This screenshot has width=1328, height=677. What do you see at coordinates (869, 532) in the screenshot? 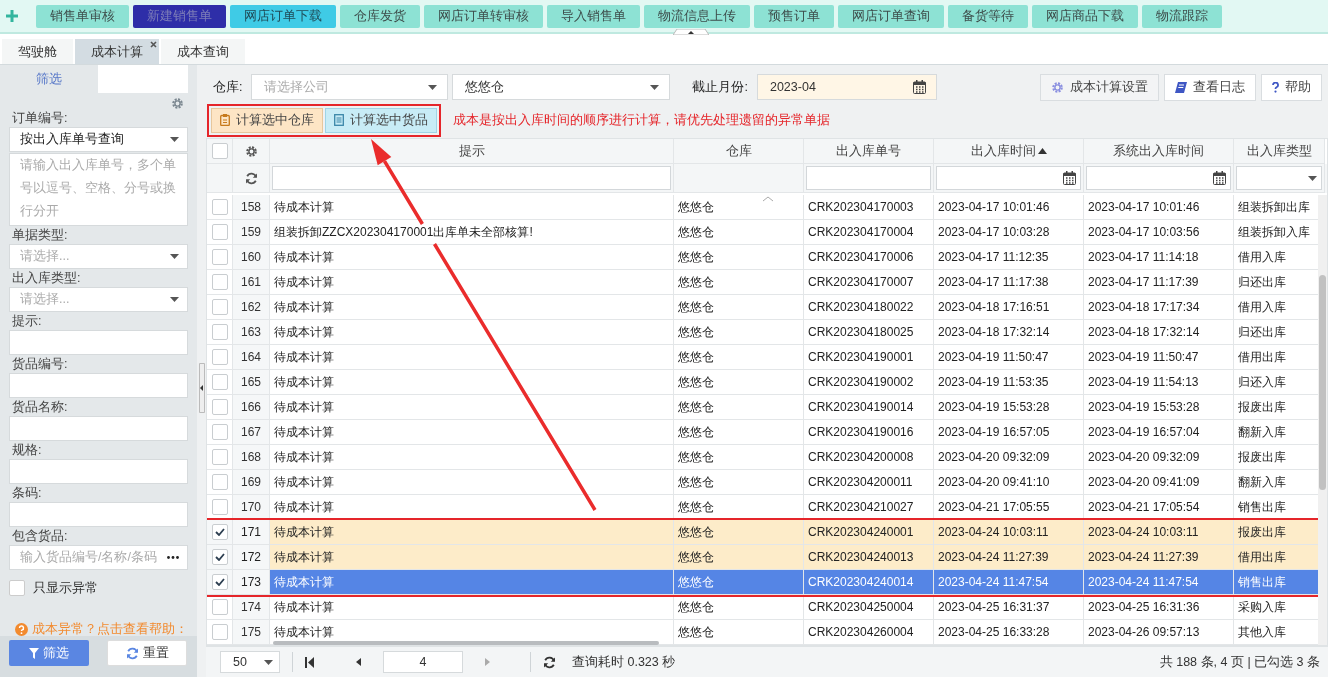
I see `table-cell: CRK202304240001` at bounding box center [869, 532].